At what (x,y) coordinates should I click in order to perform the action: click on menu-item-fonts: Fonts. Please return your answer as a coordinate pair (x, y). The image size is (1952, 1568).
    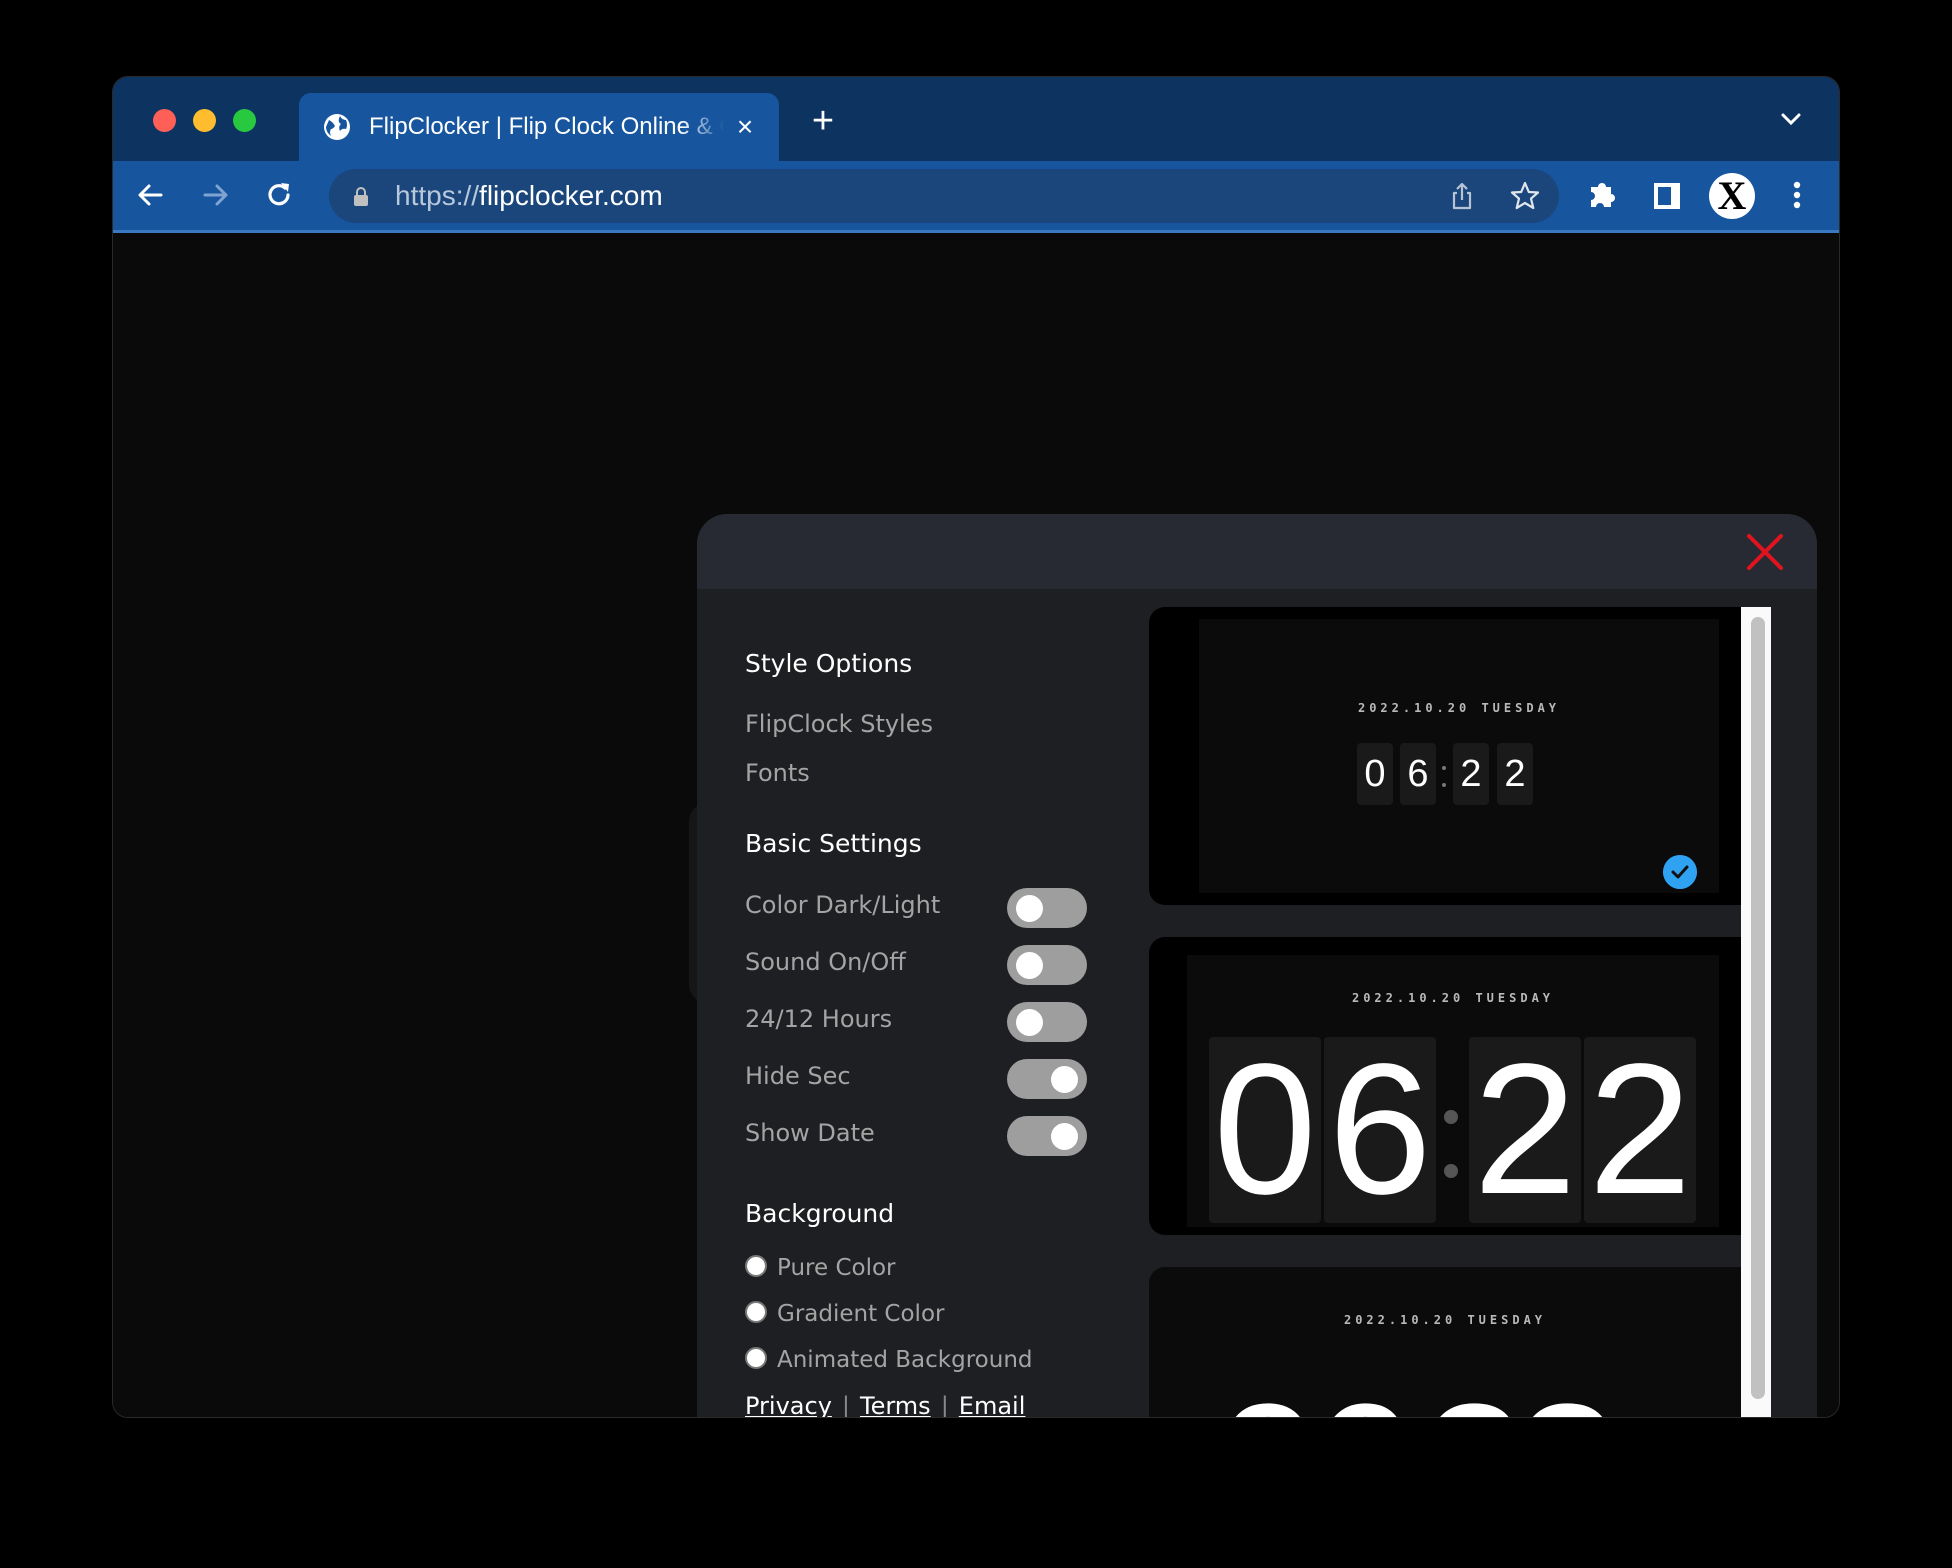
    Looking at the image, I should click on (777, 773).